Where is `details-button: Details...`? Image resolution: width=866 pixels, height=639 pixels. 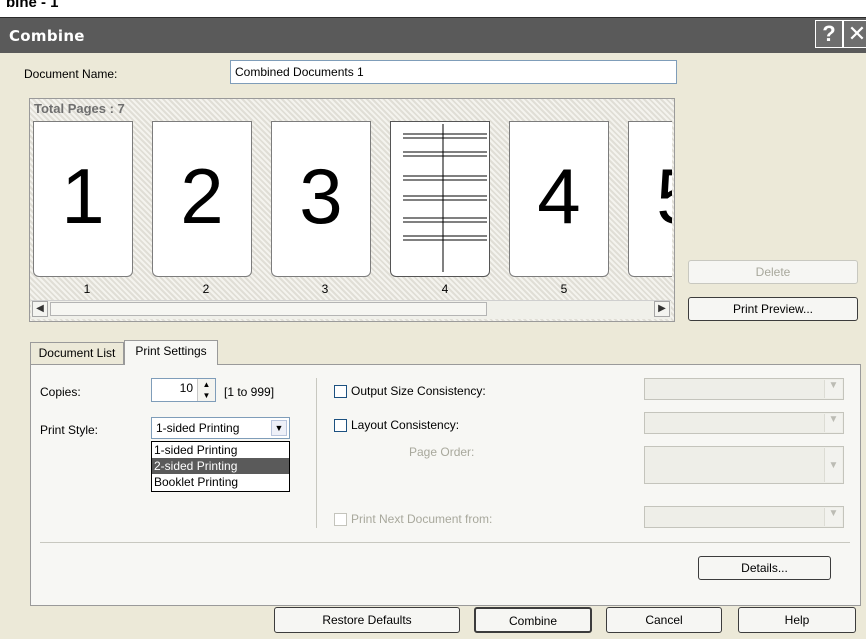
details-button: Details... is located at coordinates (764, 568).